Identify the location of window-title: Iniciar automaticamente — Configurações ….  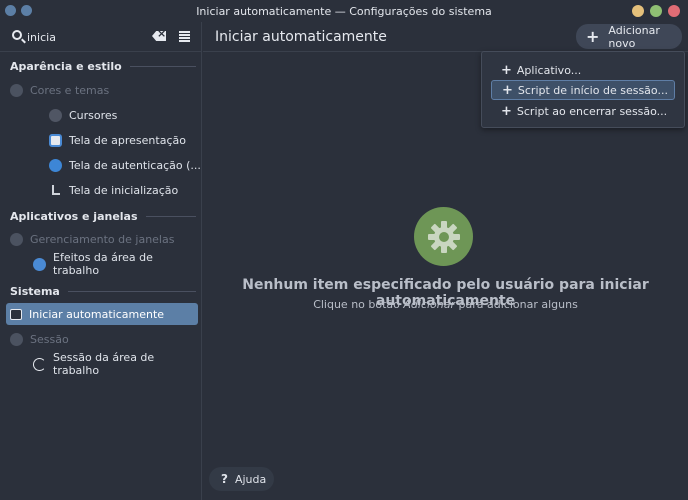
(344, 11).